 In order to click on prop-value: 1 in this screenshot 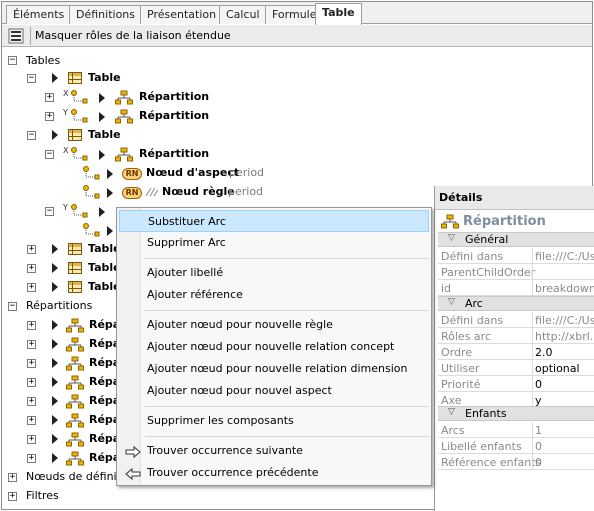, I will do `click(538, 430)`.